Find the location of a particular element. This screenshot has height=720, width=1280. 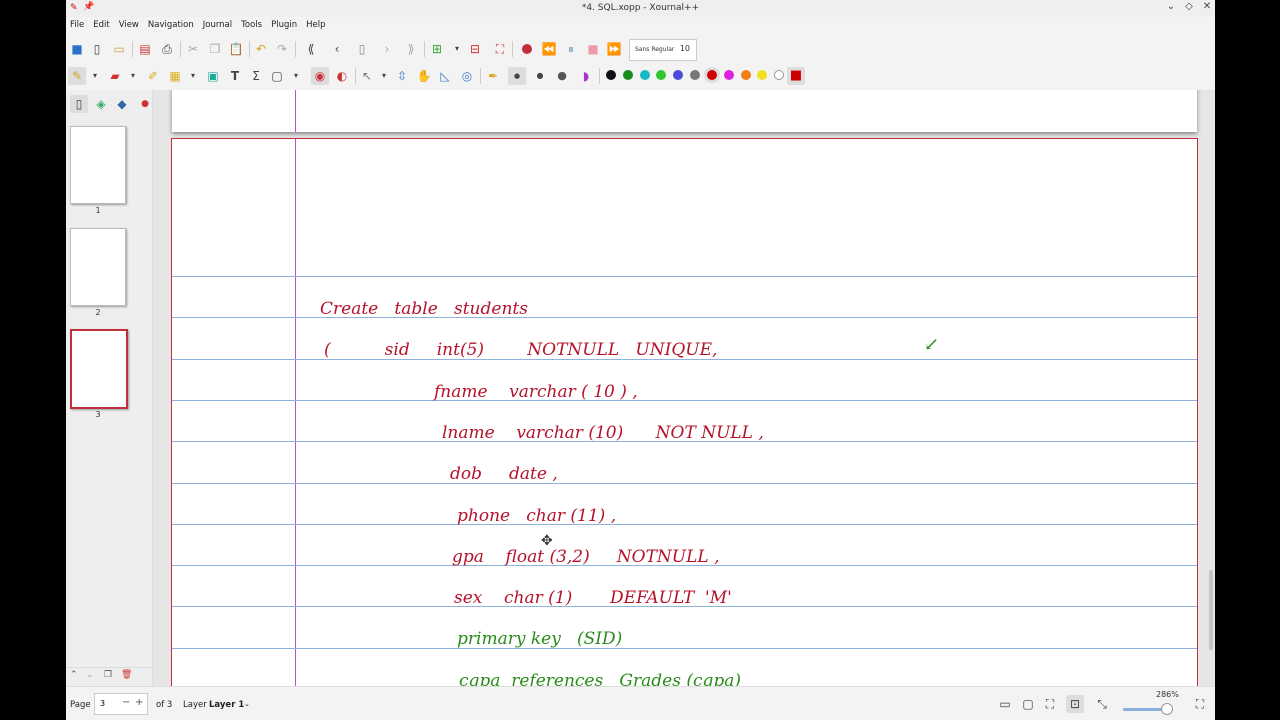

rewind-icon: ⏪ is located at coordinates (549, 49).